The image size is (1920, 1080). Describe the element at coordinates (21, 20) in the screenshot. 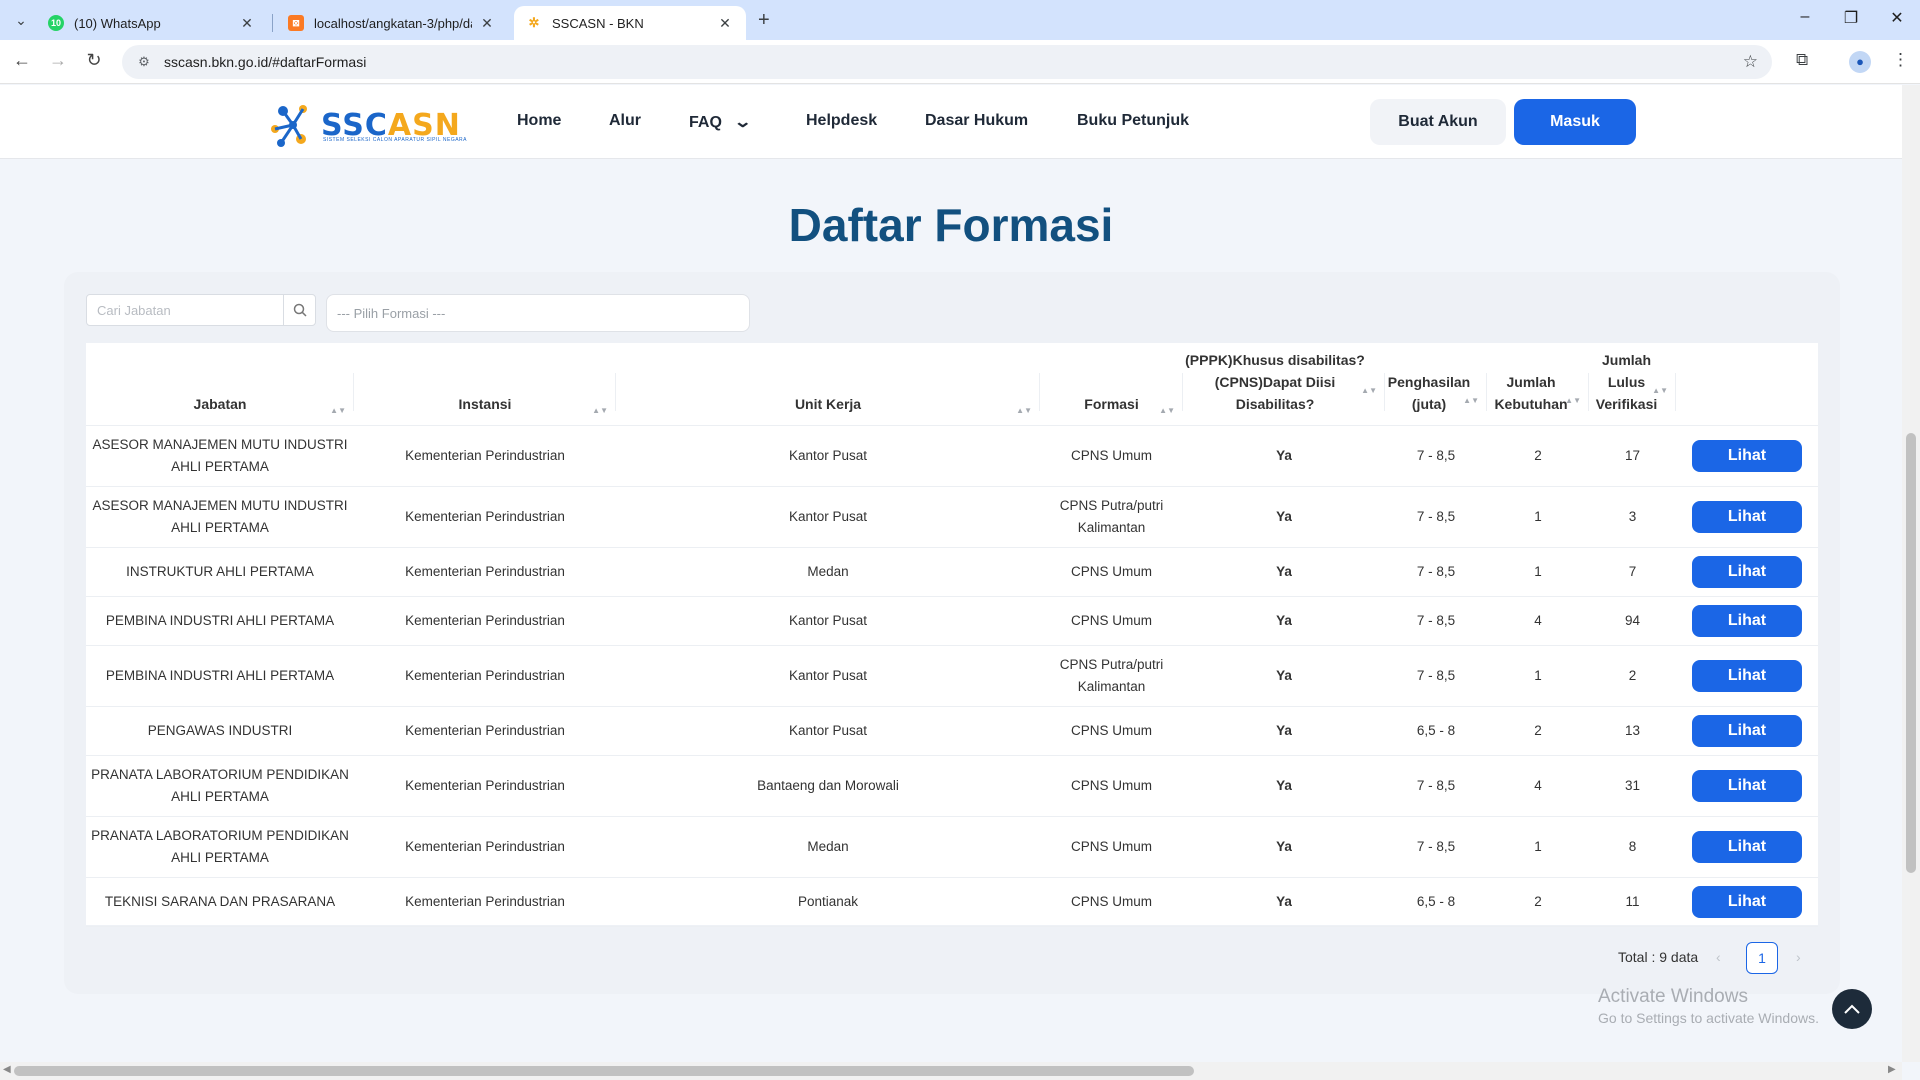

I see `tab-search-chevron-icon: ⌄` at that location.